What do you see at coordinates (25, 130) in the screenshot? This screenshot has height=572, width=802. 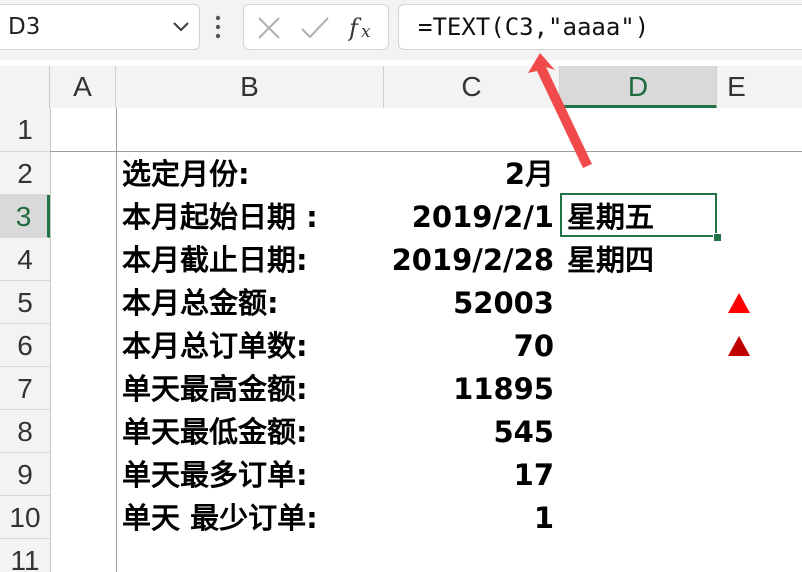 I see `row-header-1: 1` at bounding box center [25, 130].